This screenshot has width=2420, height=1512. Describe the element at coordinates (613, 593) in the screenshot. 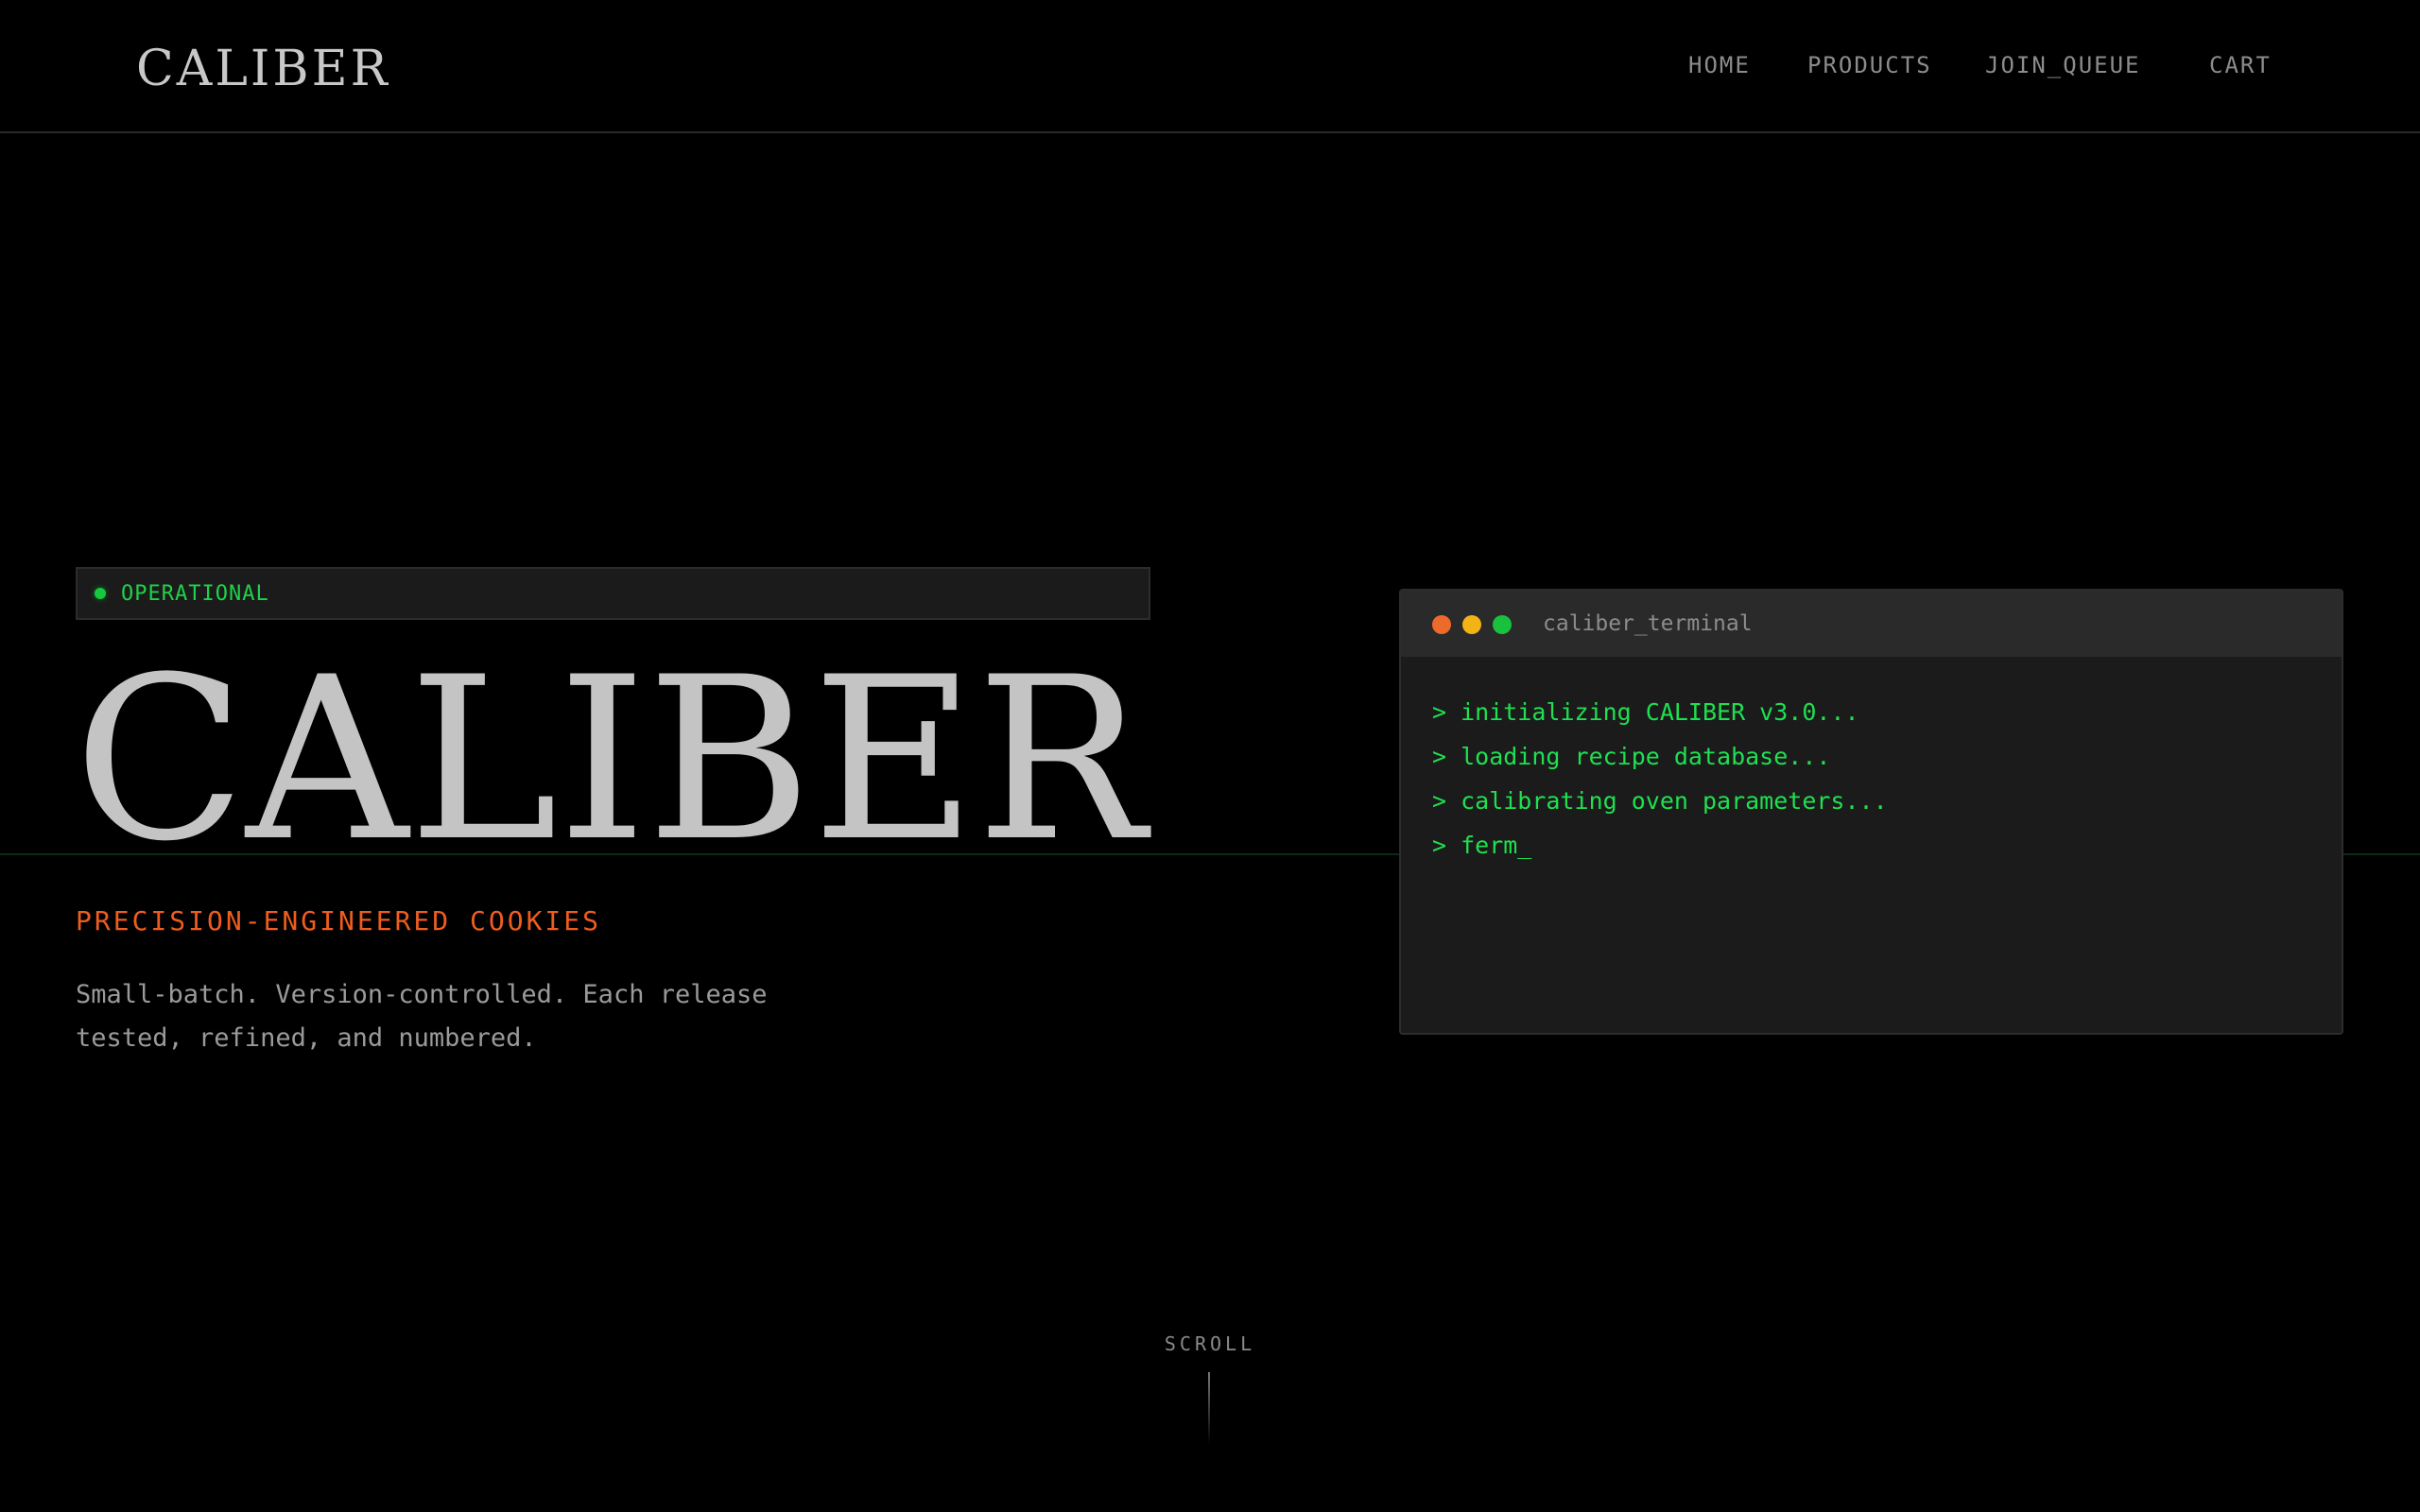

I see `status-banner: OPERATIONAL` at that location.